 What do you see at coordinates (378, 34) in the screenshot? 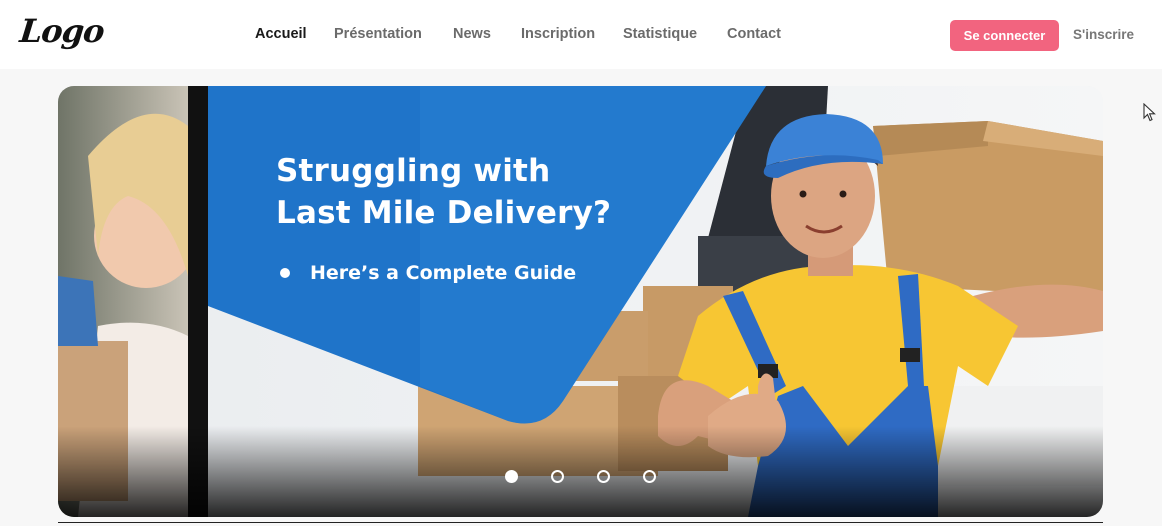
I see `nav-item-presentation: Présentation` at bounding box center [378, 34].